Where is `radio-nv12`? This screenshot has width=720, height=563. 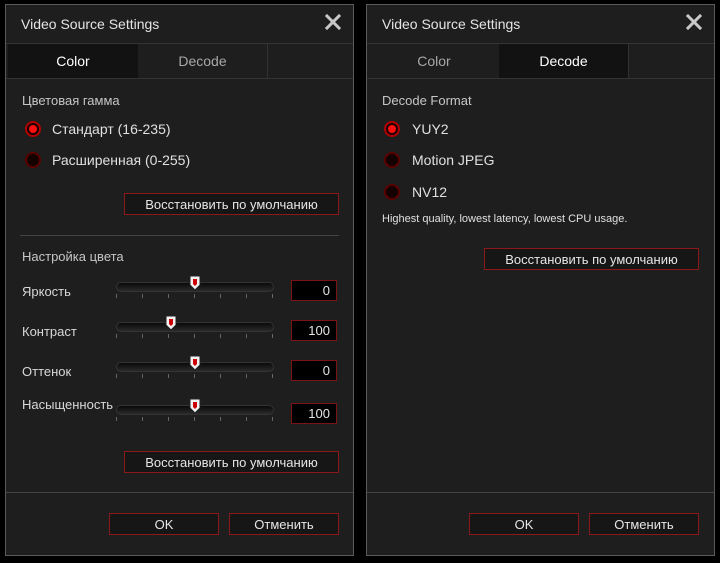
radio-nv12 is located at coordinates (392, 192).